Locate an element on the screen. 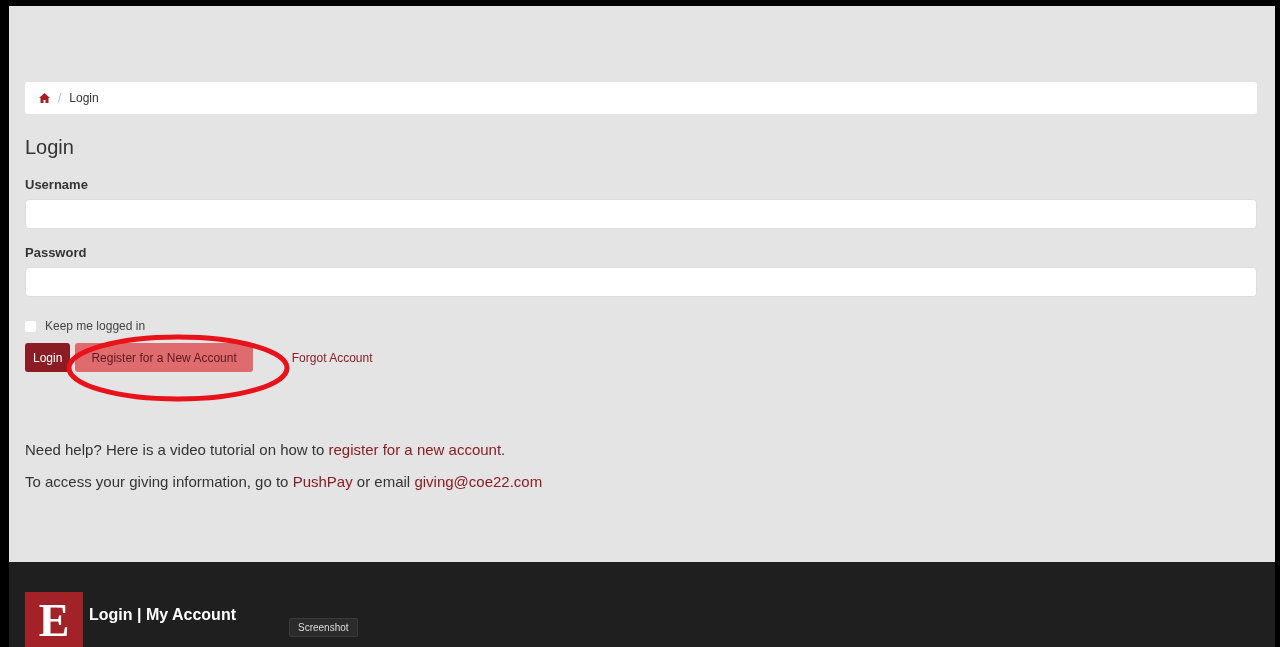  field-label: Username is located at coordinates (57, 184).